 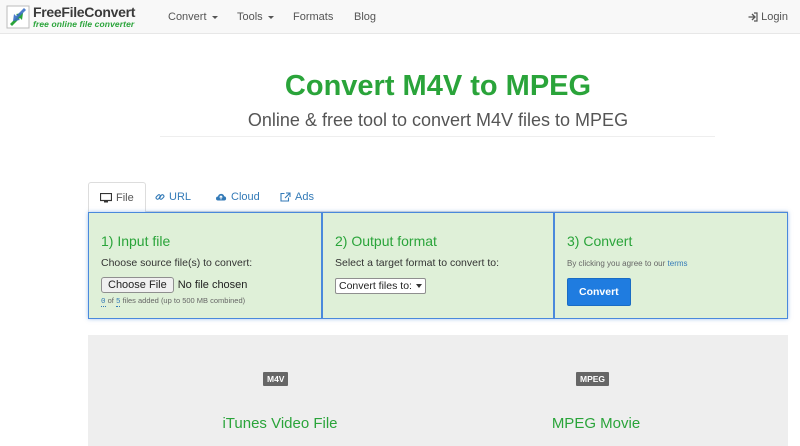 What do you see at coordinates (616, 263) in the screenshot?
I see `agree-text: By clicking you agree to our` at bounding box center [616, 263].